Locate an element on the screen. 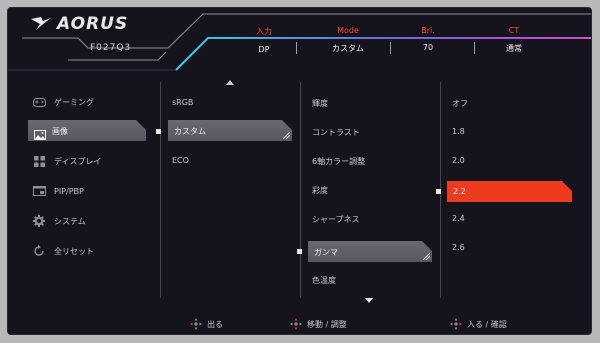 This screenshot has width=600, height=343. hint-move-adjust: 移動 / 調整 is located at coordinates (318, 324).